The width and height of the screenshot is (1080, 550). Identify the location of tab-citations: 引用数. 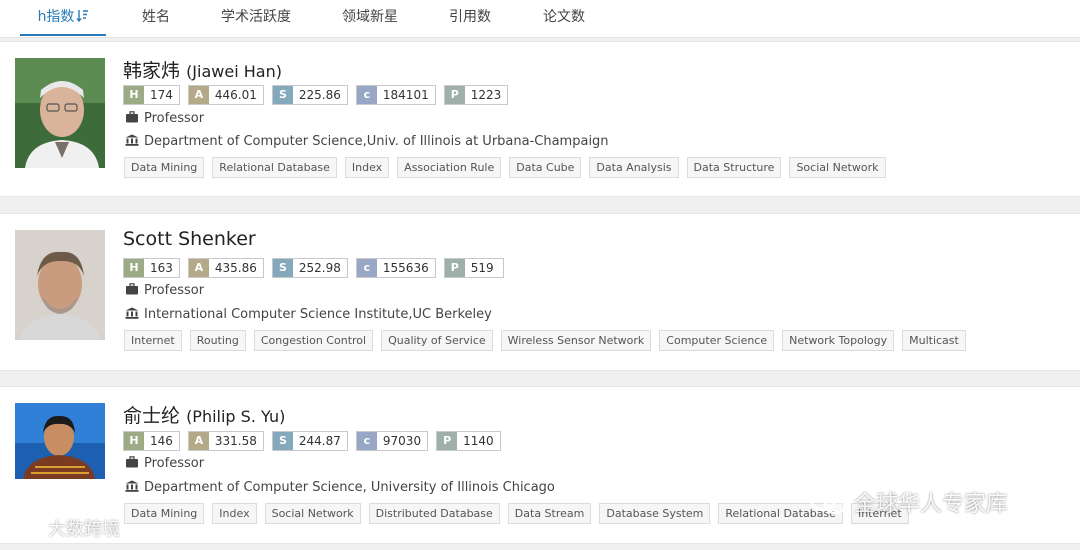
(470, 18).